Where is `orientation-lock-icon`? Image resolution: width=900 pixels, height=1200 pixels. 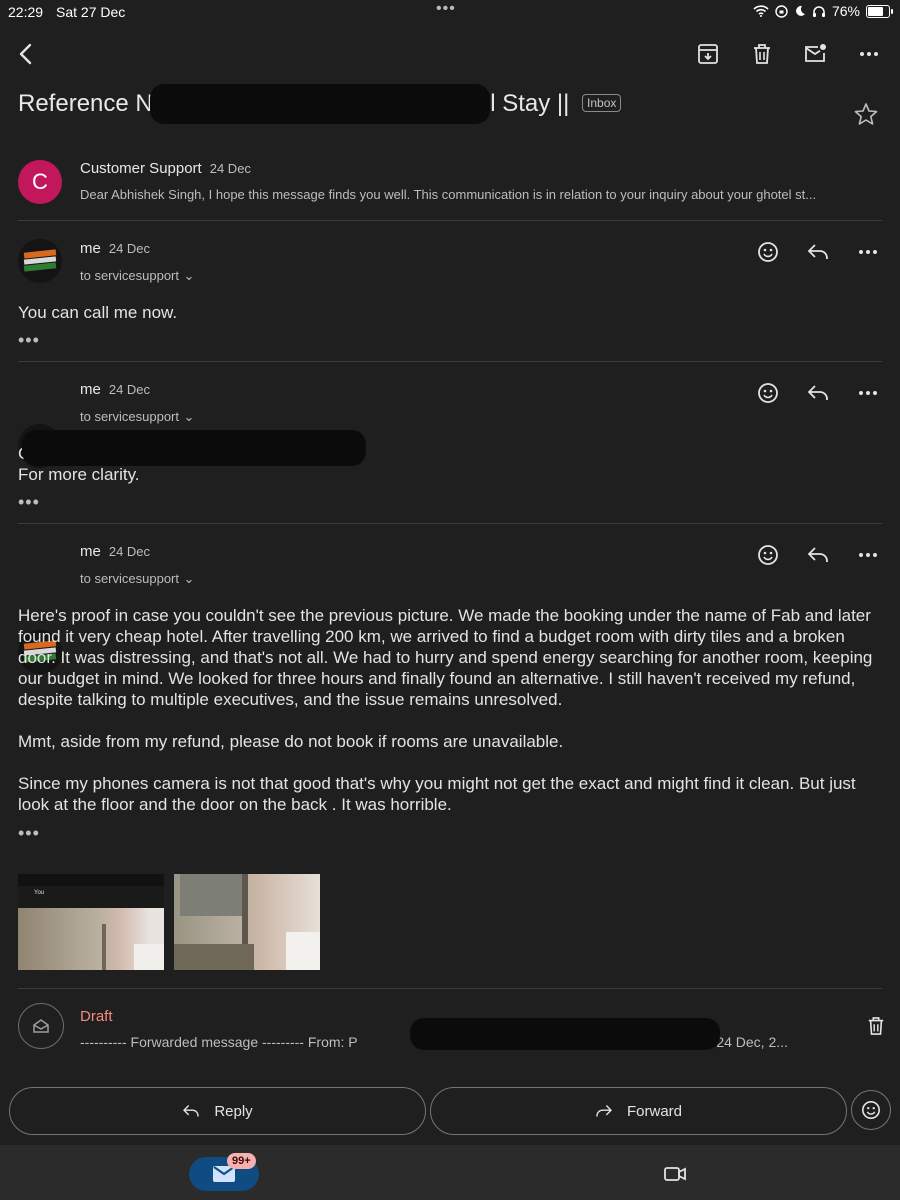 orientation-lock-icon is located at coordinates (781, 11).